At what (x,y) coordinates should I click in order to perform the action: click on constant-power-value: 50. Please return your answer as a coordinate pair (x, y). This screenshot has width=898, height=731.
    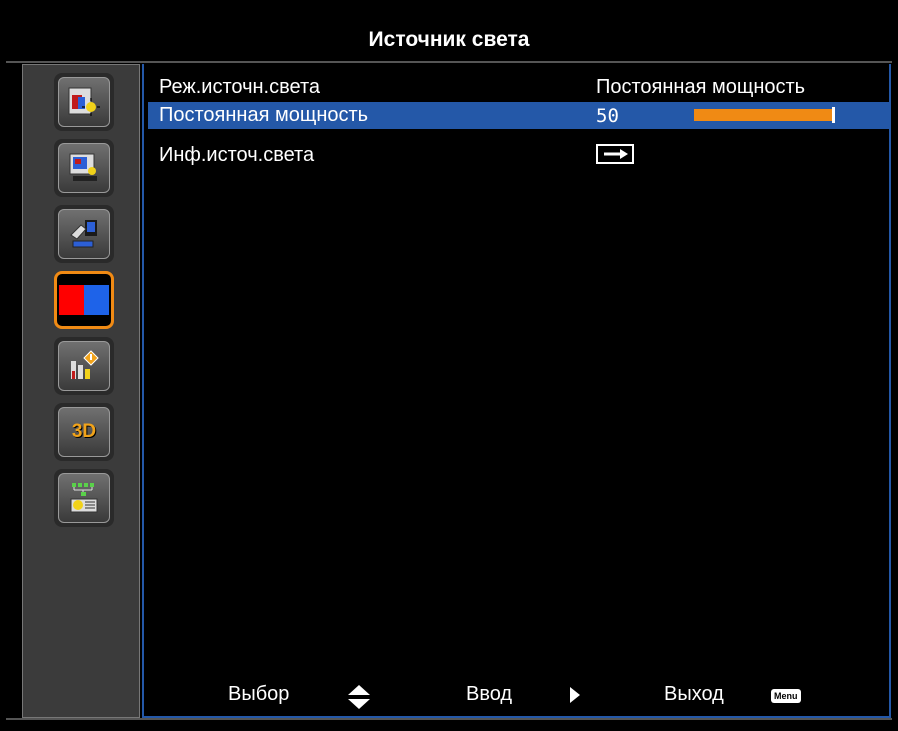
    Looking at the image, I should click on (607, 115).